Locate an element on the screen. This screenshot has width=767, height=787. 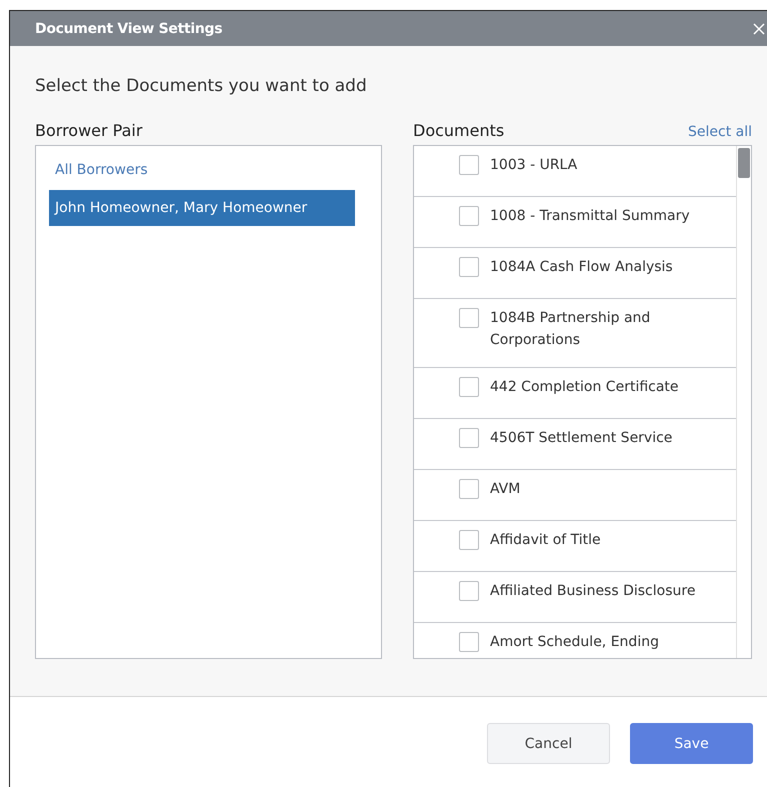
instruction-text: Select the Documents you want to add is located at coordinates (201, 86).